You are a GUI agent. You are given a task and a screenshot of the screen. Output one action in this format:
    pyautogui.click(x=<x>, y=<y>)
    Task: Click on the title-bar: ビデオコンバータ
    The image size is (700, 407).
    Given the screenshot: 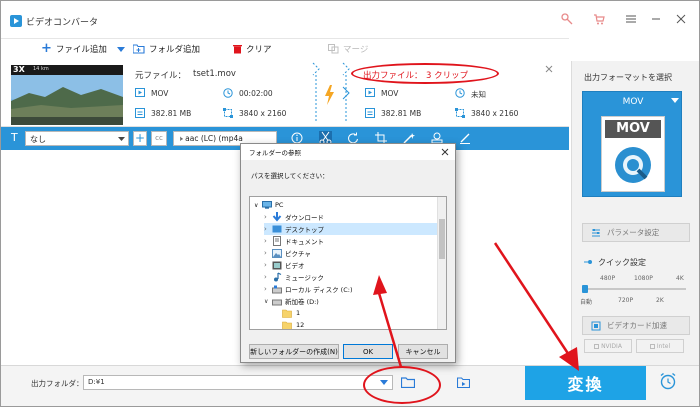 What is the action you would take?
    pyautogui.click(x=350, y=19)
    